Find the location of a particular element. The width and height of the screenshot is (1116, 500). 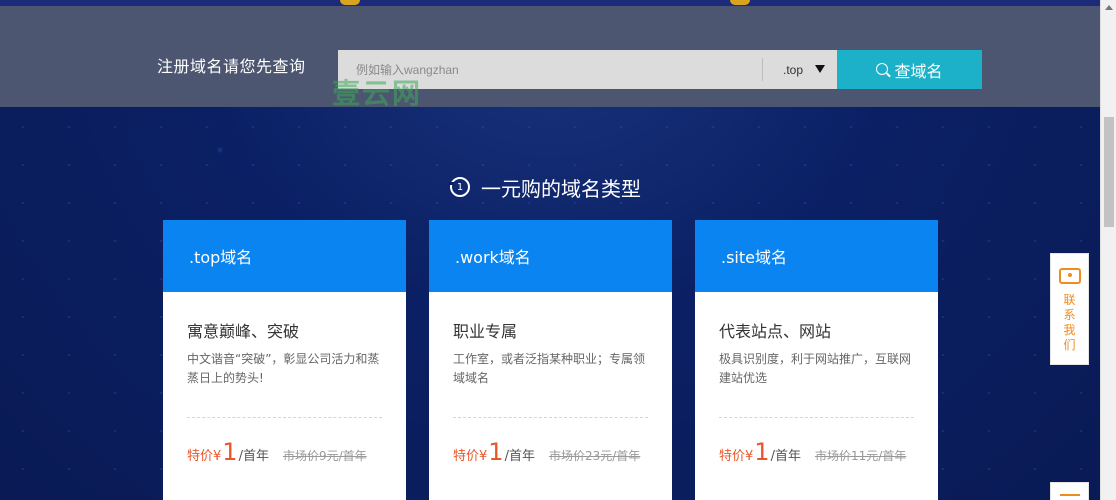

card-description: 极具识别度，利于网站推广，互联网建站优选 is located at coordinates (815, 368).